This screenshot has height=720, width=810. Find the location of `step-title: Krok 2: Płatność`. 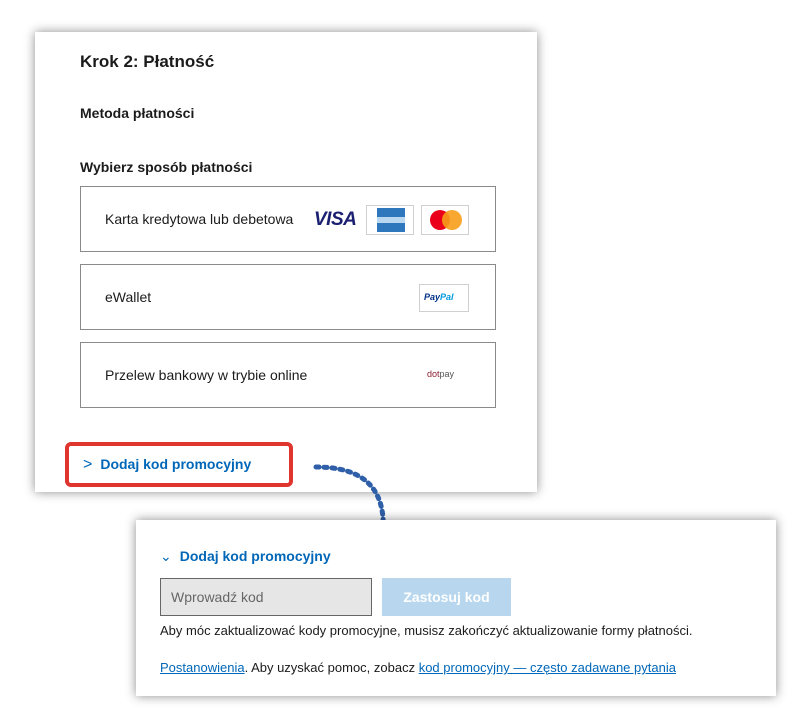

step-title: Krok 2: Płatność is located at coordinates (147, 61).